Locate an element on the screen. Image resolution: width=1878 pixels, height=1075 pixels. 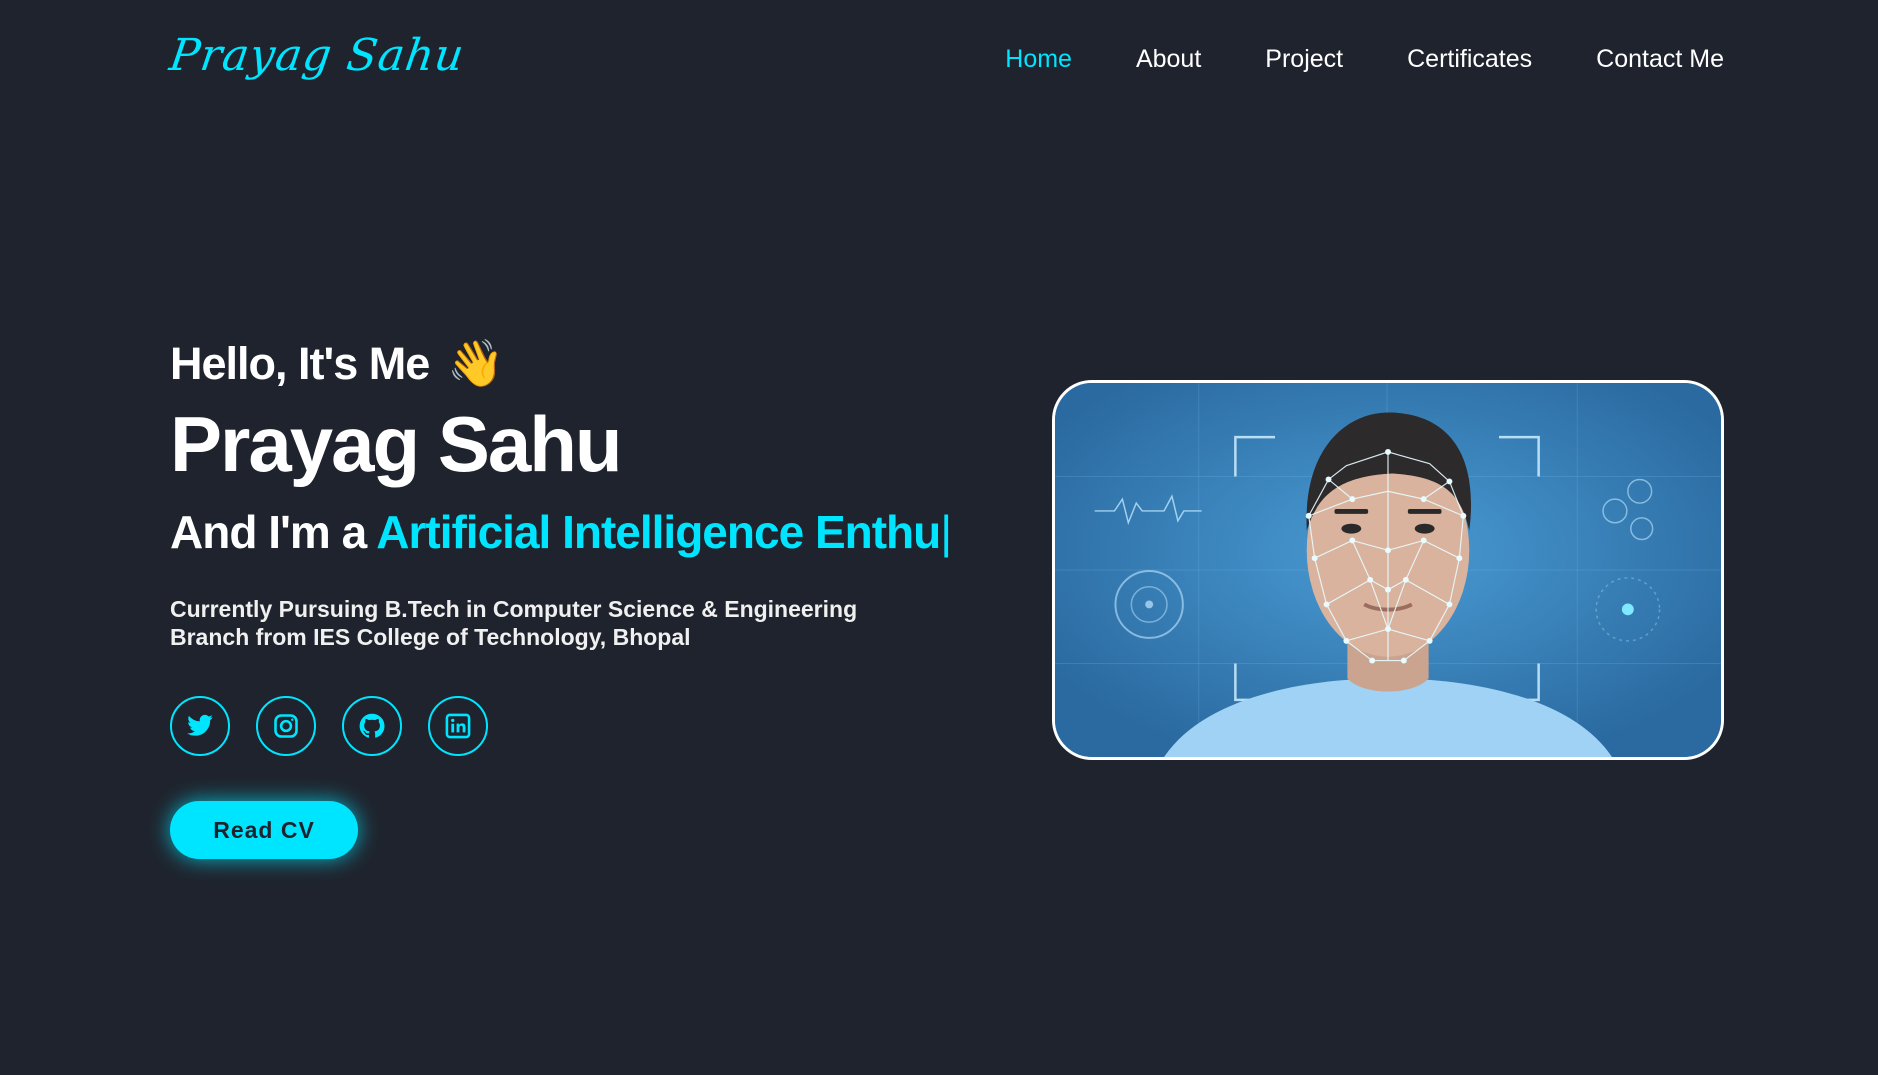
waving-hand-icon: 👋 is located at coordinates (475, 363).